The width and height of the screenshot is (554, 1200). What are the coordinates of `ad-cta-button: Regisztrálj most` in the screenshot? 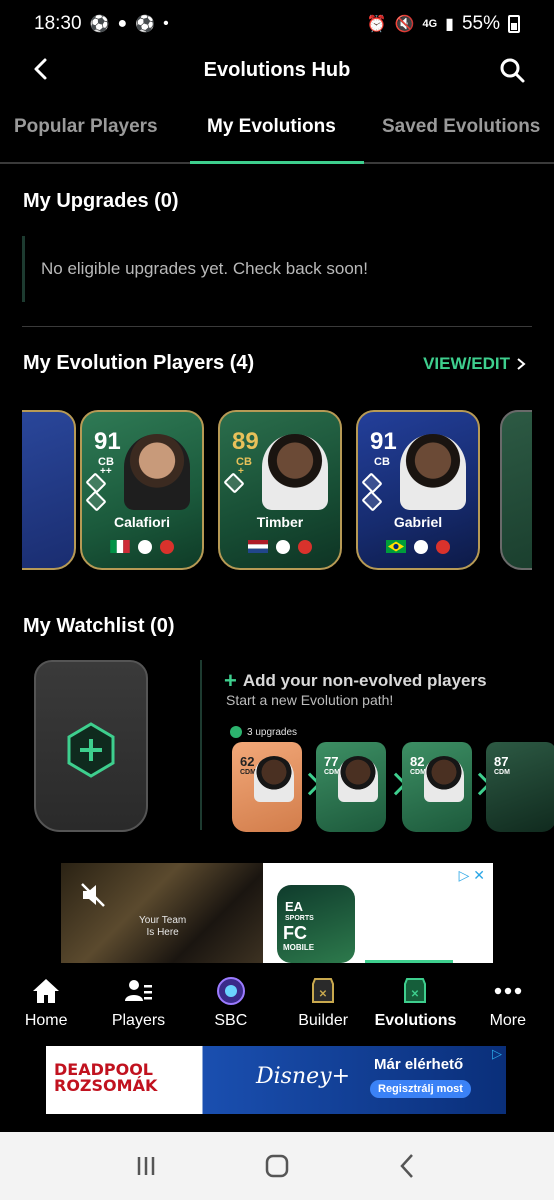 It's located at (420, 1089).